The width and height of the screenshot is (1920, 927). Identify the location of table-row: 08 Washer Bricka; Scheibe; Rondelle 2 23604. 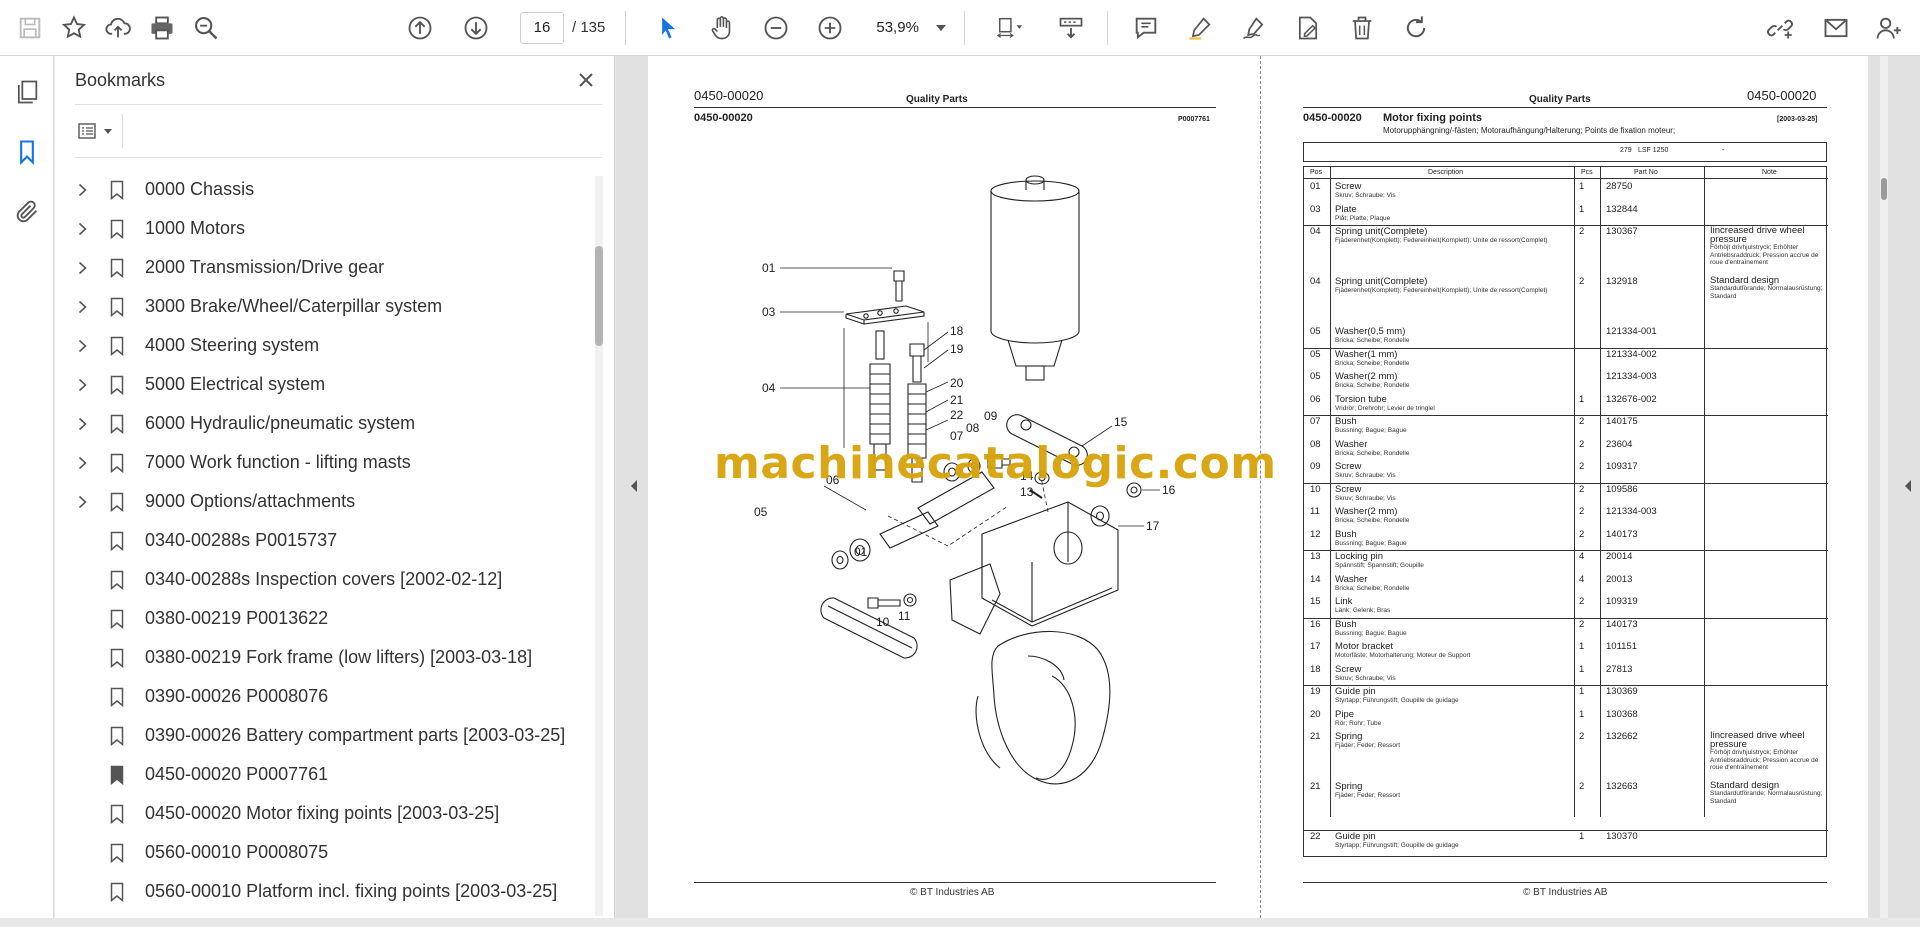
(1566, 450).